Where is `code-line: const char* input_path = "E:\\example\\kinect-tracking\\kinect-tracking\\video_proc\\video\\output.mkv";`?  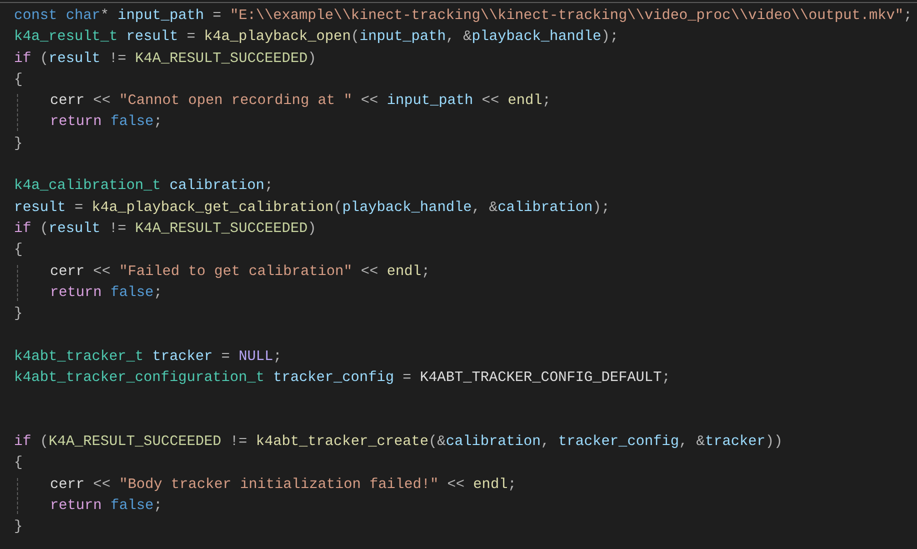 code-line: const char* input_path = "E:\\example\\kinect-tracking\\kinect-tracking\\video_proc\\video\\output.mkv"; is located at coordinates (463, 16).